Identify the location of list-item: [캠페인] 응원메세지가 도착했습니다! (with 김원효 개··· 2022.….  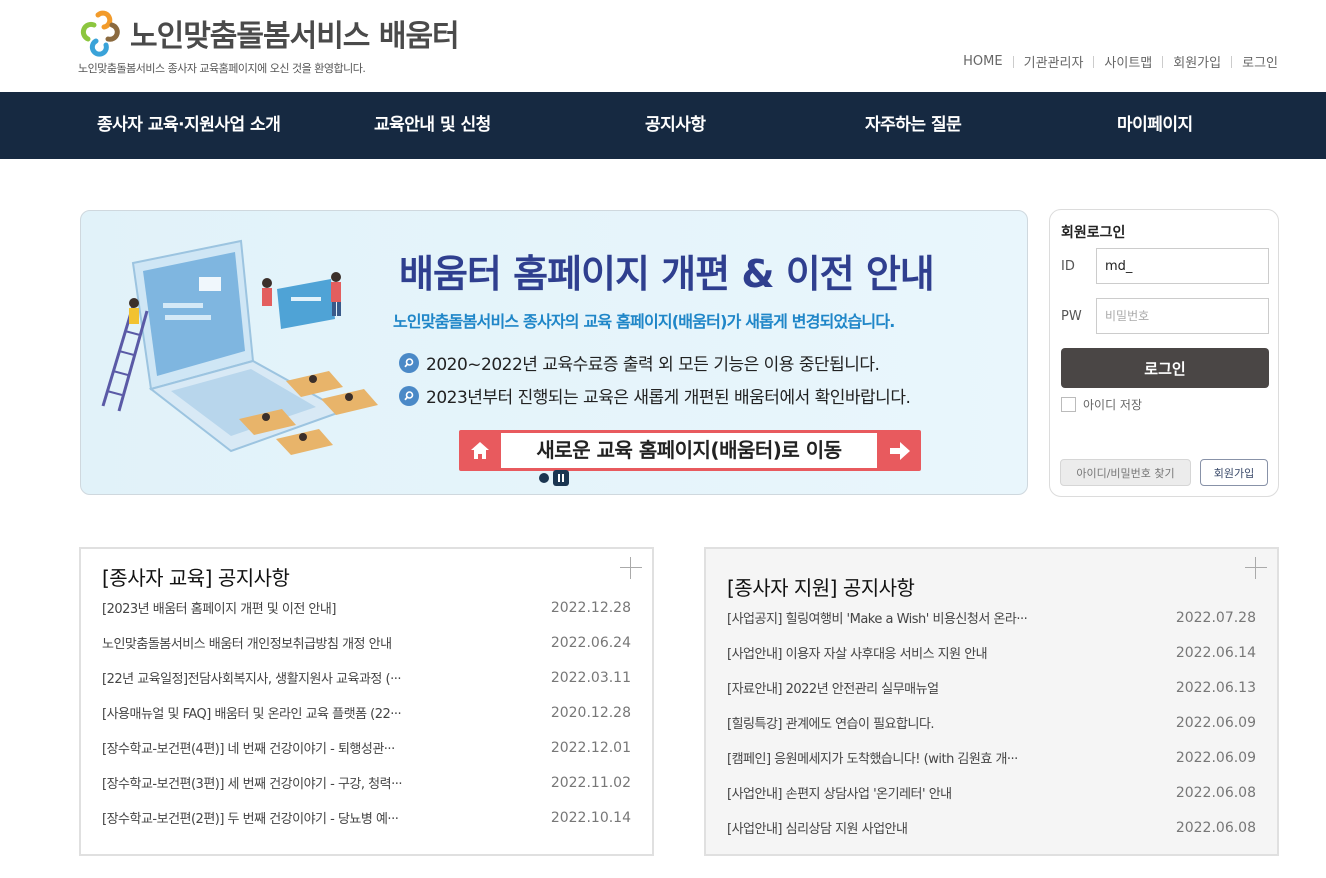
(991, 757).